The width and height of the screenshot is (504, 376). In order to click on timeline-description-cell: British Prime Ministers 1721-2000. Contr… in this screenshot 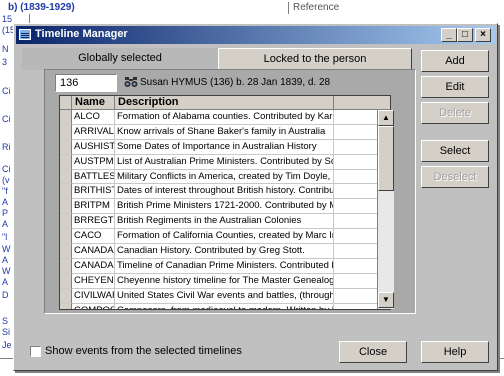, I will do `click(224, 207)`.